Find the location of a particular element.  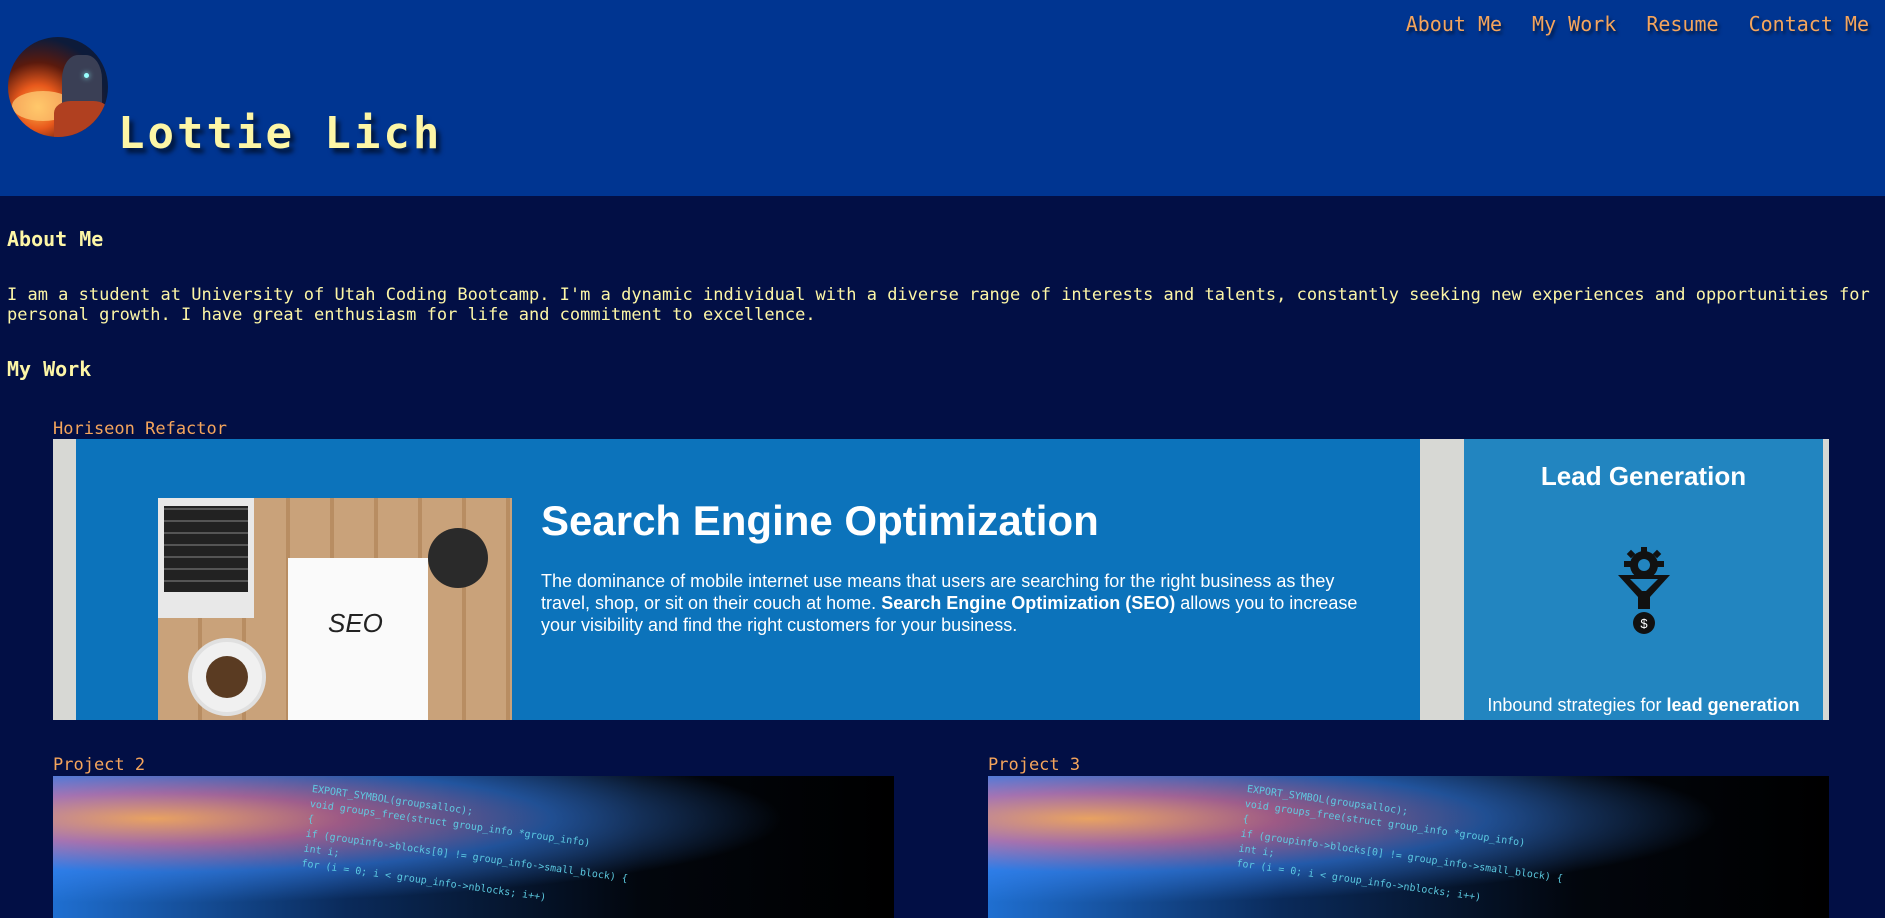

notebook-seo-word: SEO is located at coordinates (355, 623).